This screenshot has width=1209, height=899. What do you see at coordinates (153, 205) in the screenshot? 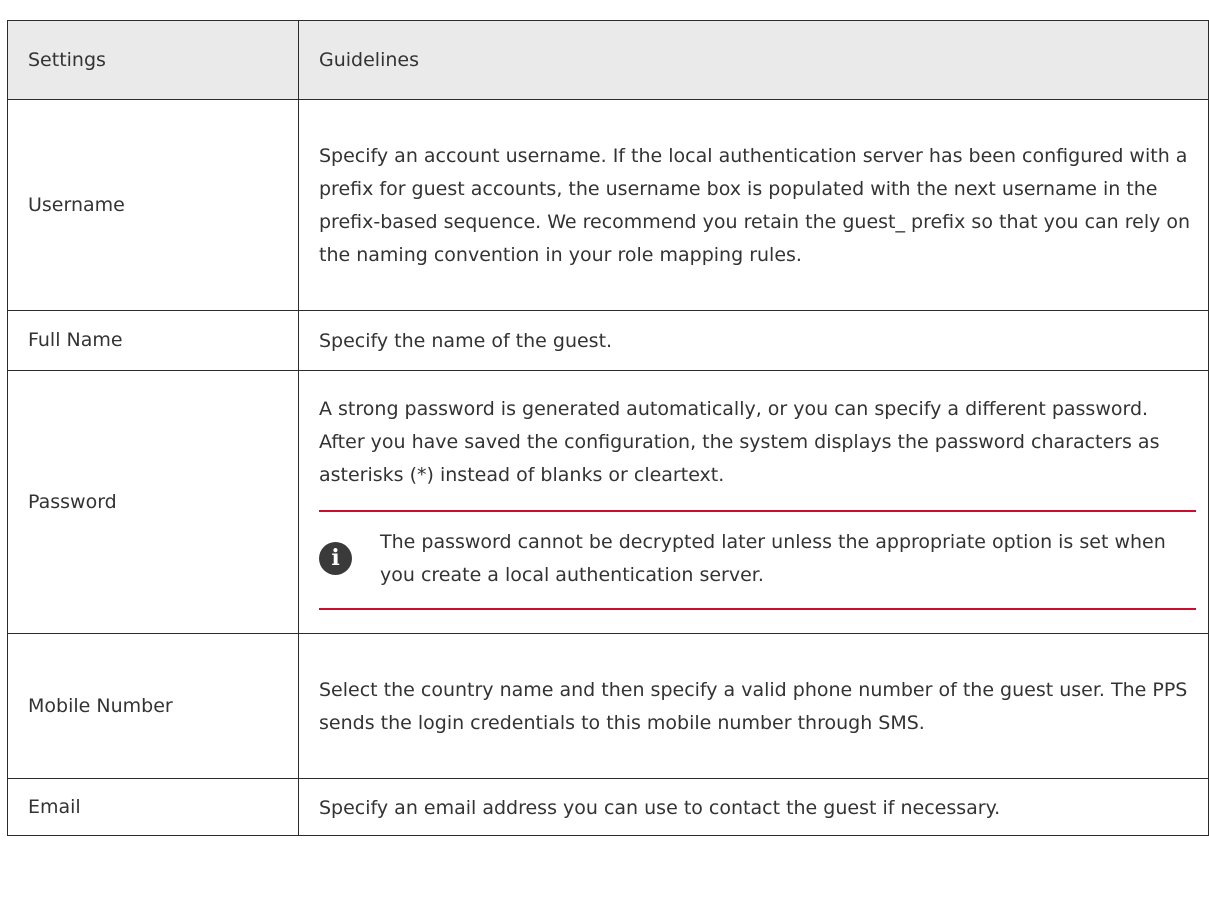
I see `setting-name-username: Username` at bounding box center [153, 205].